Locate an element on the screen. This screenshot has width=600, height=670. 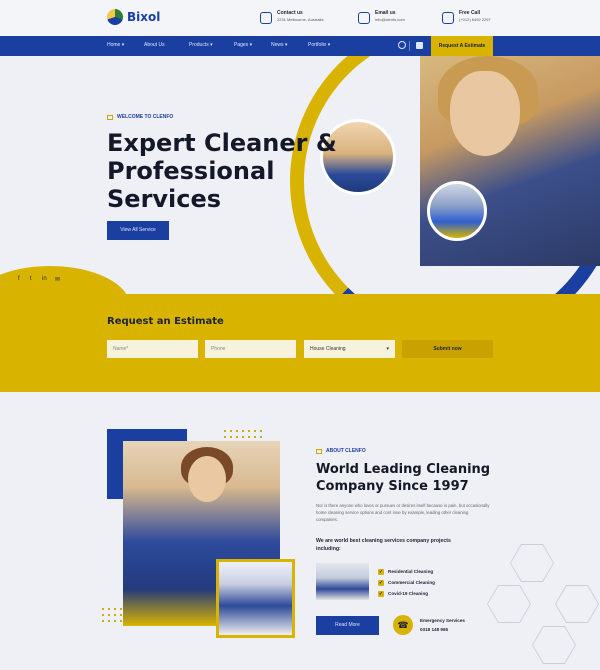
about-eyebrow: ABOUT CLENFO is located at coordinates (341, 451).